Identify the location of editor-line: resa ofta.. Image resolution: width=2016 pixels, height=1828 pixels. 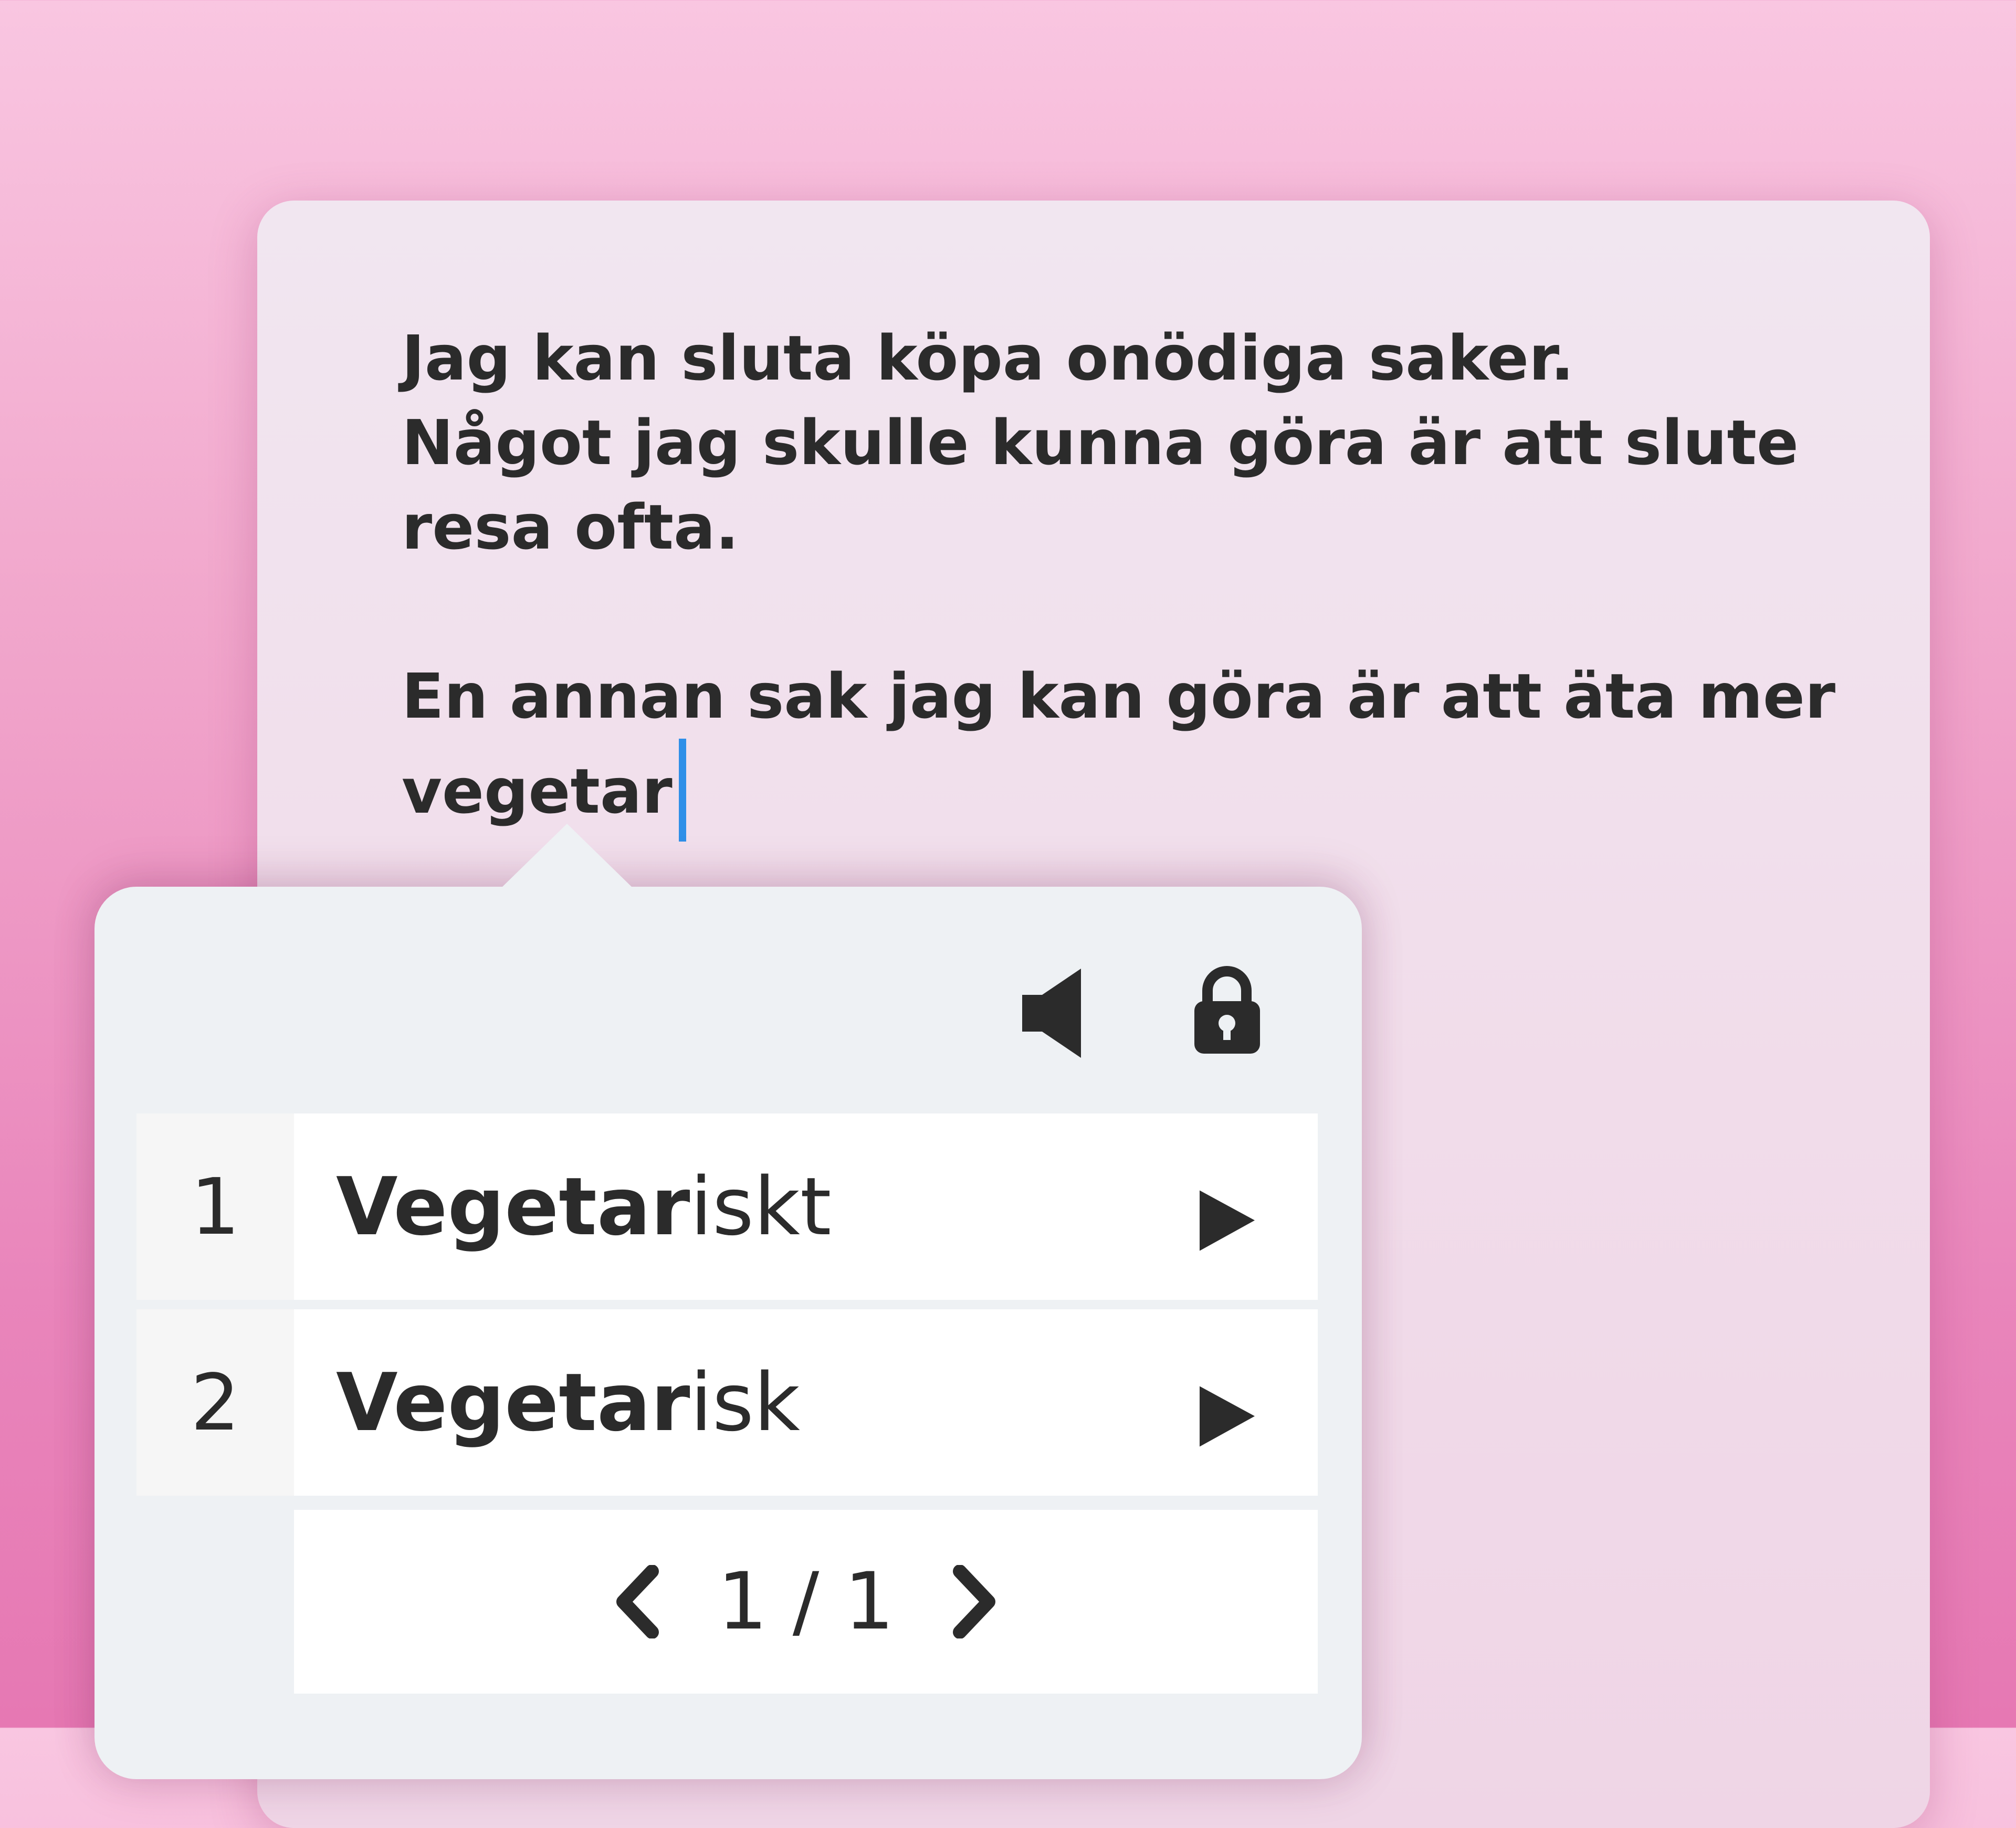
(570, 527).